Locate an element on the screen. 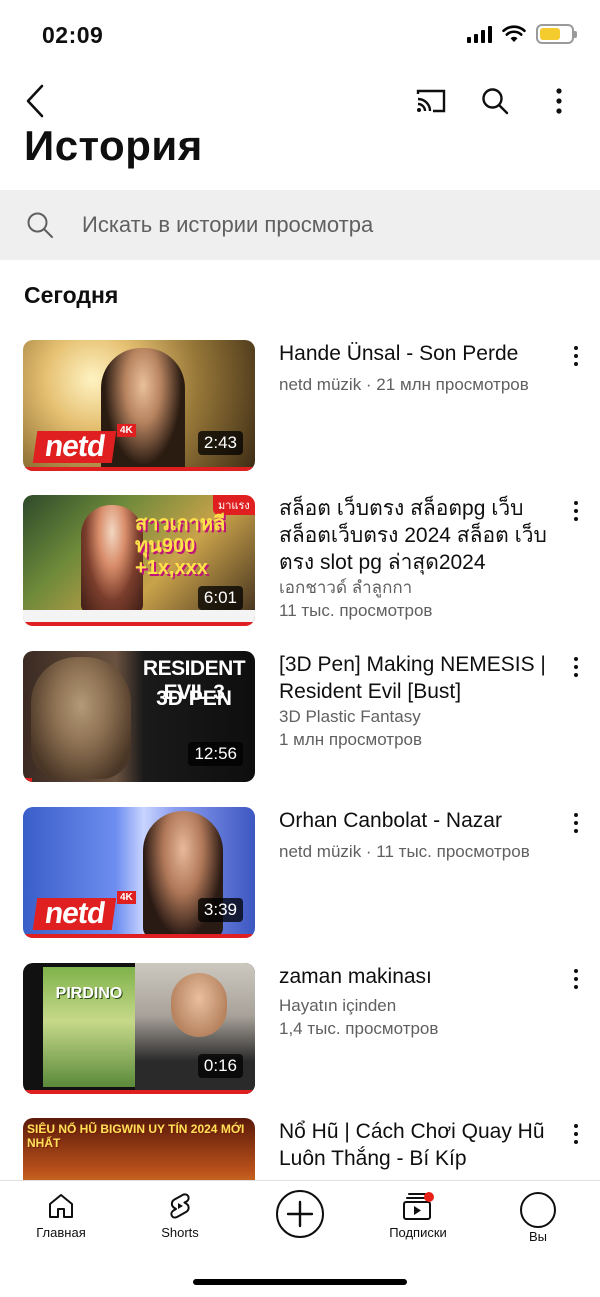 The image size is (600, 1297). status-icons is located at coordinates (522, 34).